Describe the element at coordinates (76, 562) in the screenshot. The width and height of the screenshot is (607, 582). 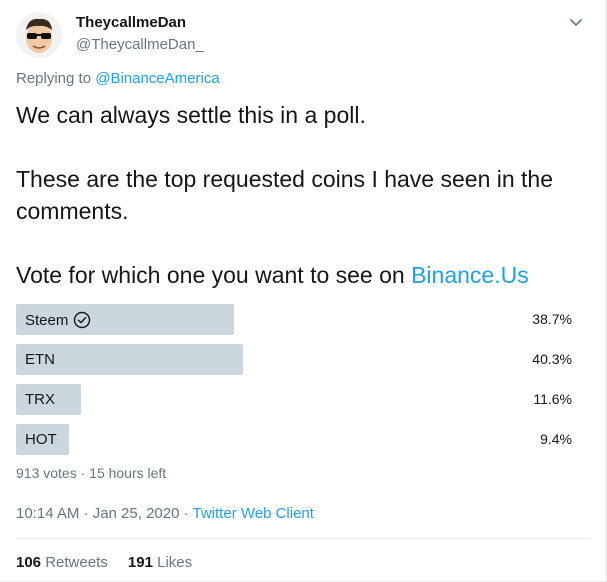
I see `retweets-label: Retweets` at that location.